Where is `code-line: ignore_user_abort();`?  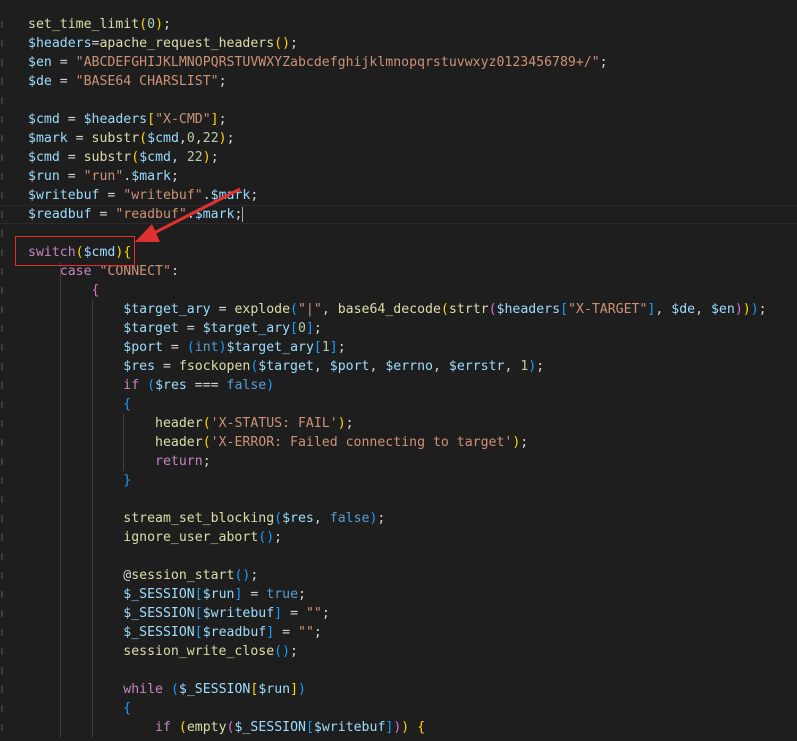 code-line: ignore_user_abort(); is located at coordinates (398, 537).